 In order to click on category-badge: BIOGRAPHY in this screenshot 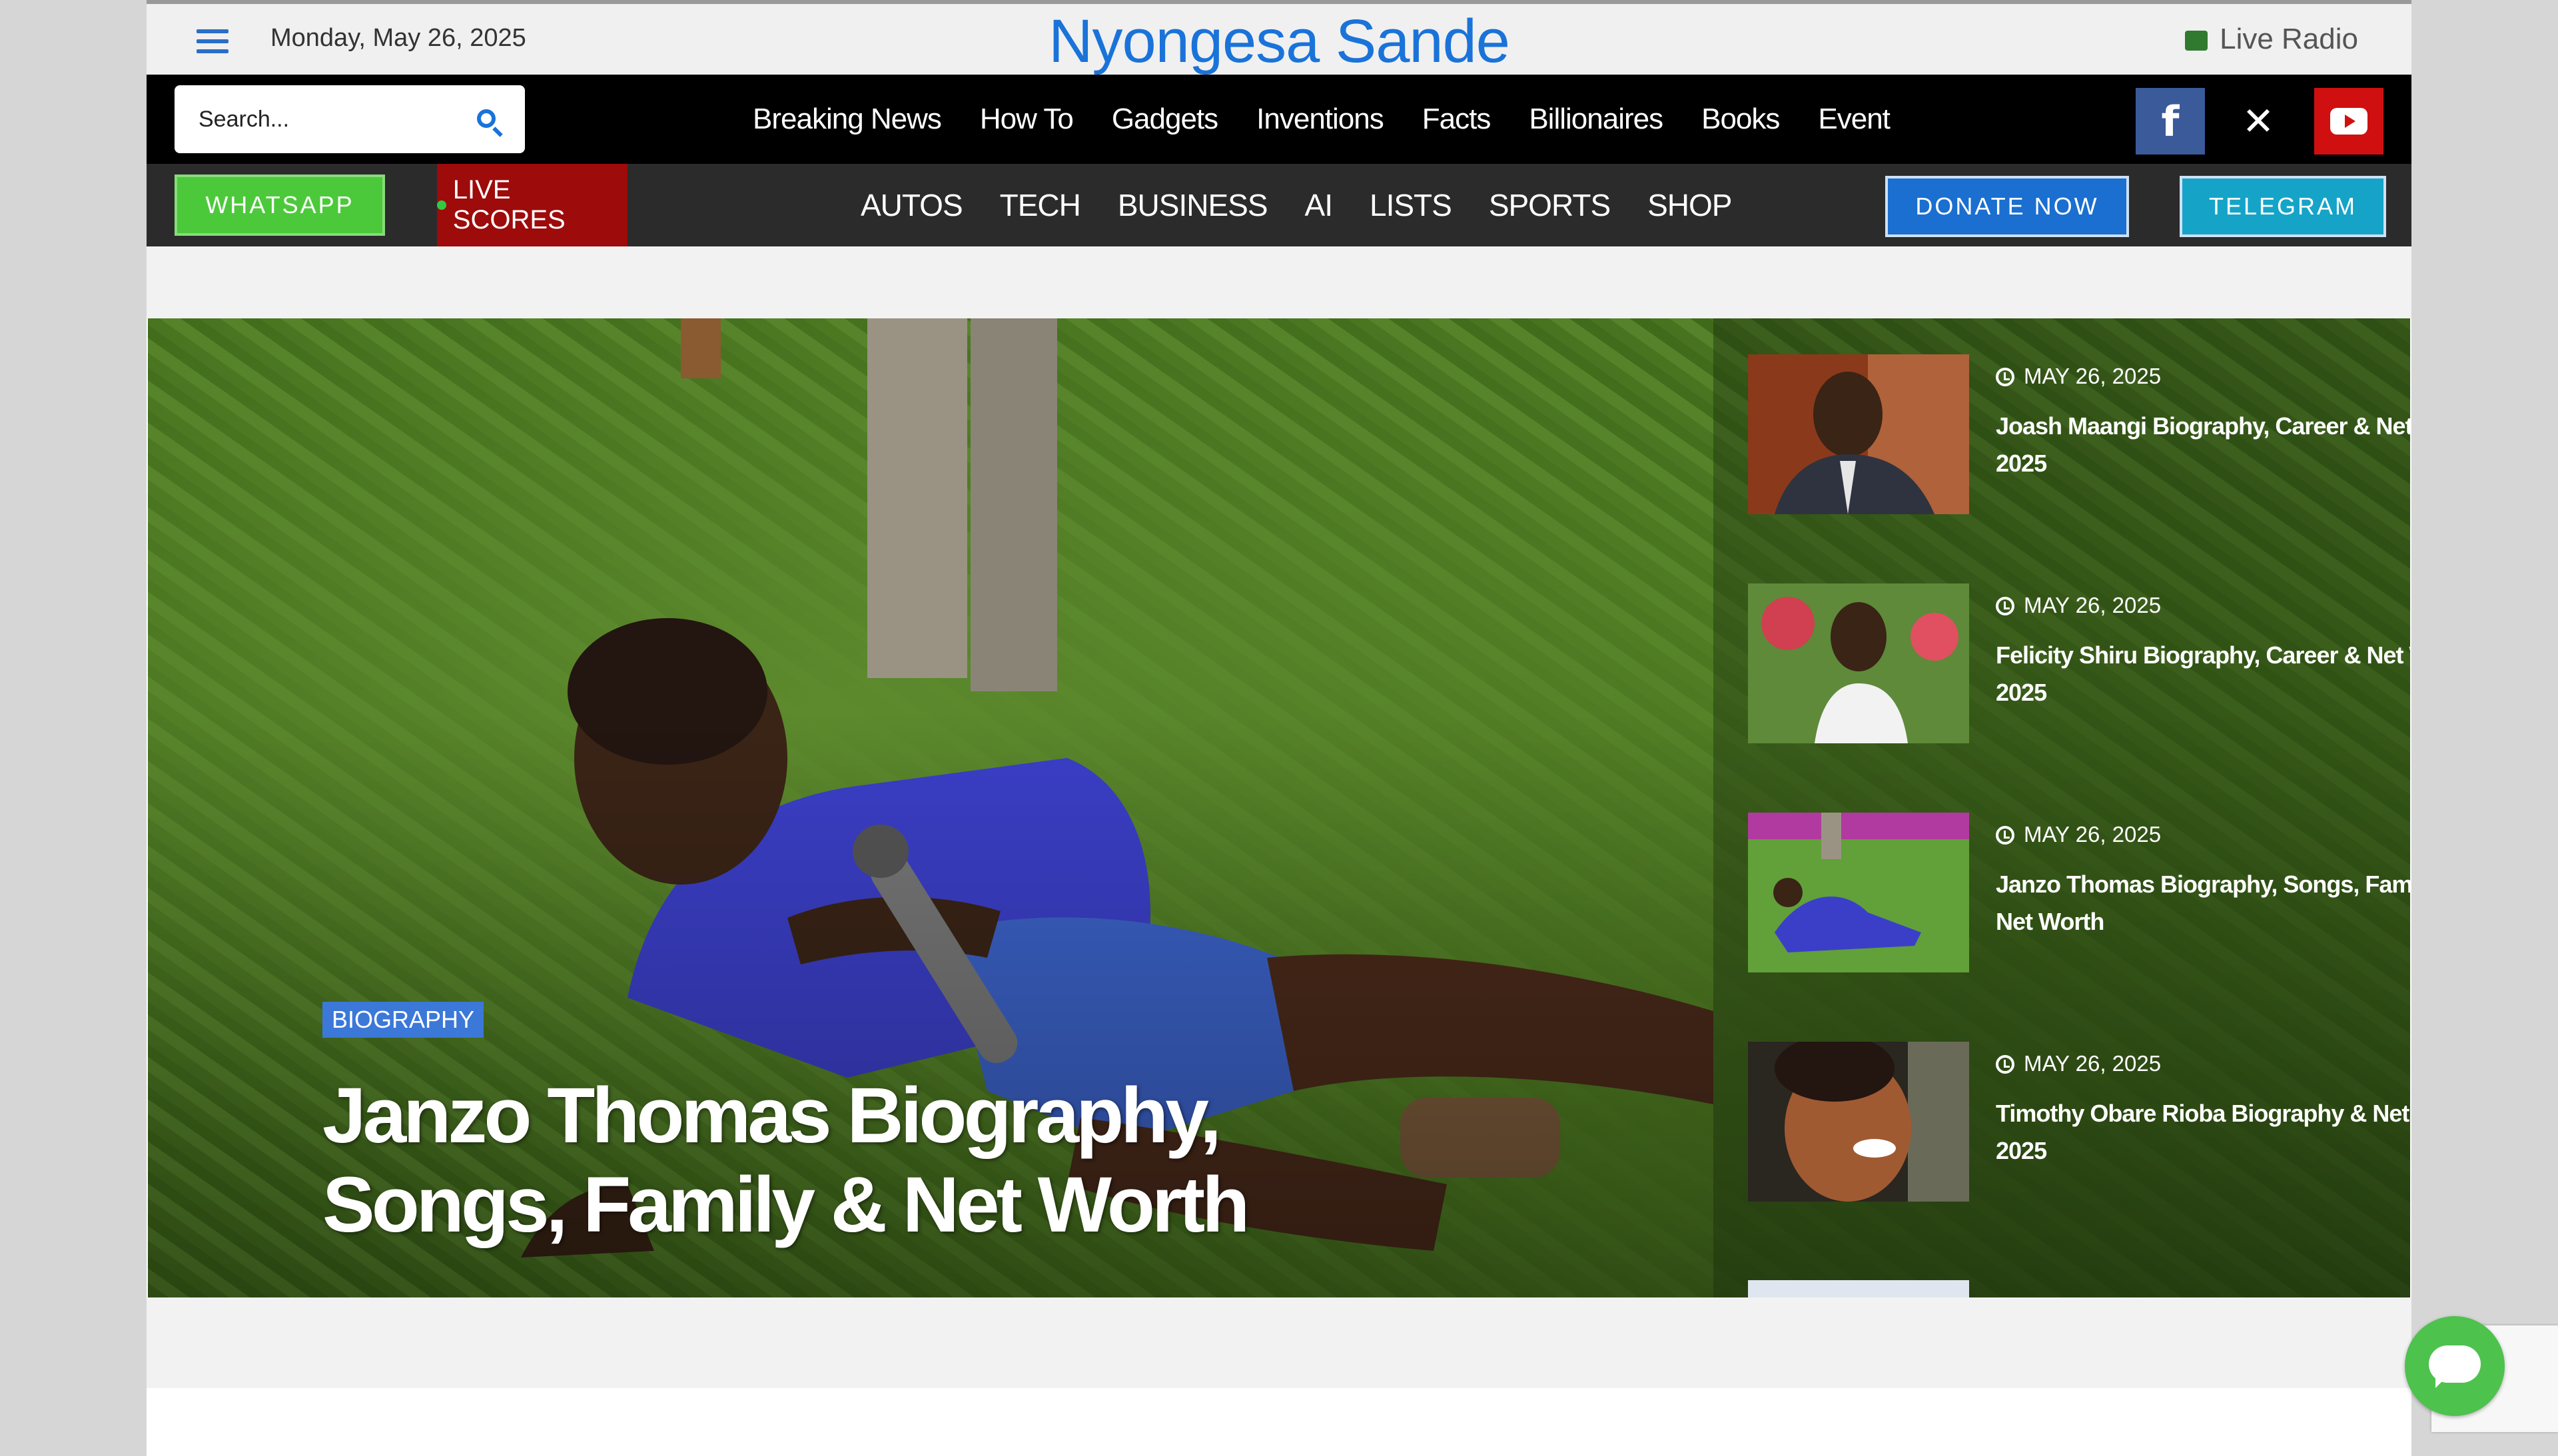, I will do `click(403, 1020)`.